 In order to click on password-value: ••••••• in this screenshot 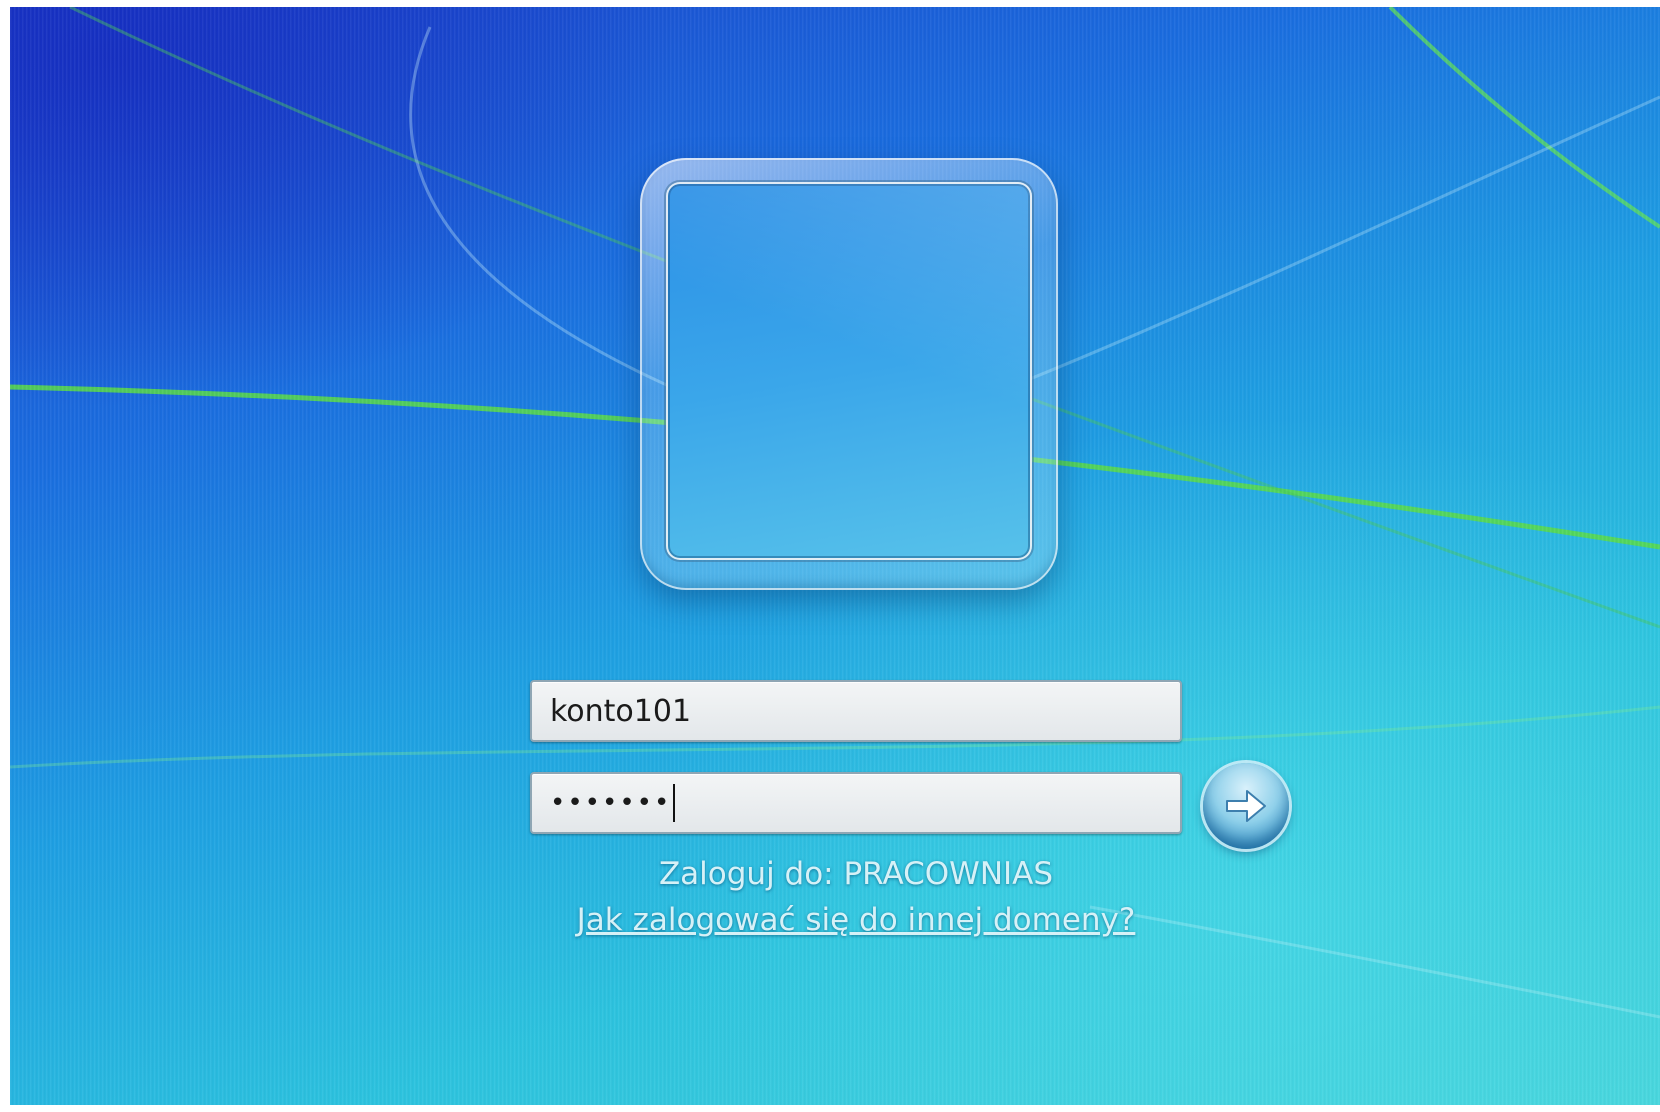, I will do `click(611, 803)`.